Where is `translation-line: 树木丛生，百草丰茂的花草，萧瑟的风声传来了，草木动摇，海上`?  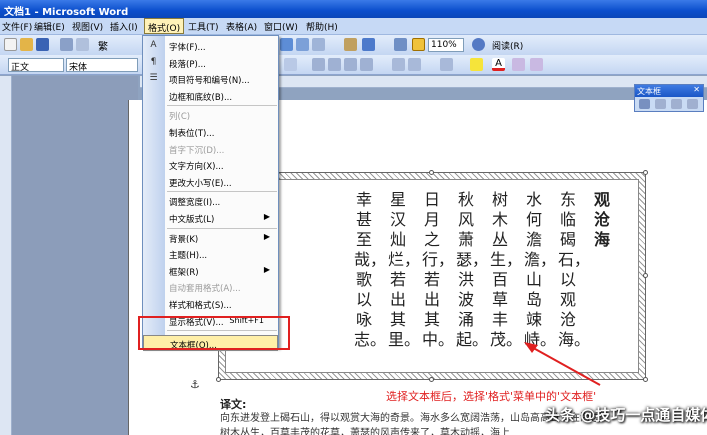
translation-line: 树木丛生，百草丰茂的花草，萧瑟的风声传来了，草木动摇，海上 is located at coordinates (365, 431).